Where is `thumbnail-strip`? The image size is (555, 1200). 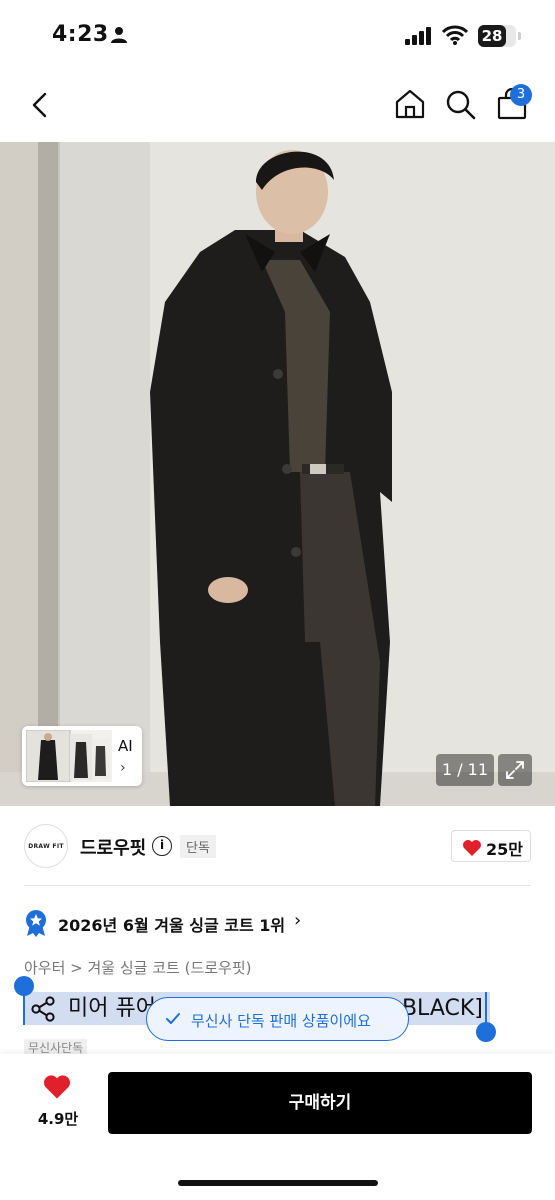 thumbnail-strip is located at coordinates (69, 756).